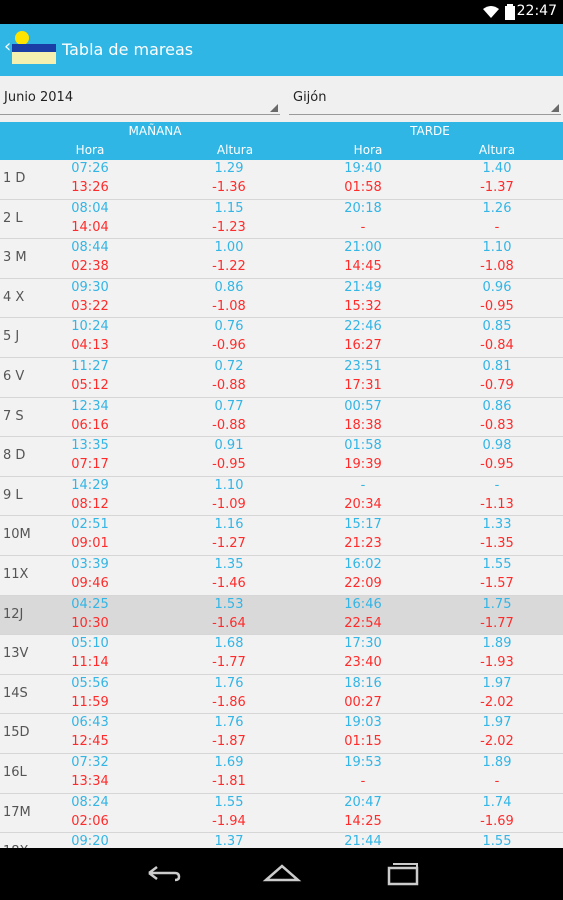 The width and height of the screenshot is (563, 900). Describe the element at coordinates (281, 219) in the screenshot. I see `table-row: 2 L 08:04 14:04 1.15 -1.23 20:18 - 1.26 -` at that location.